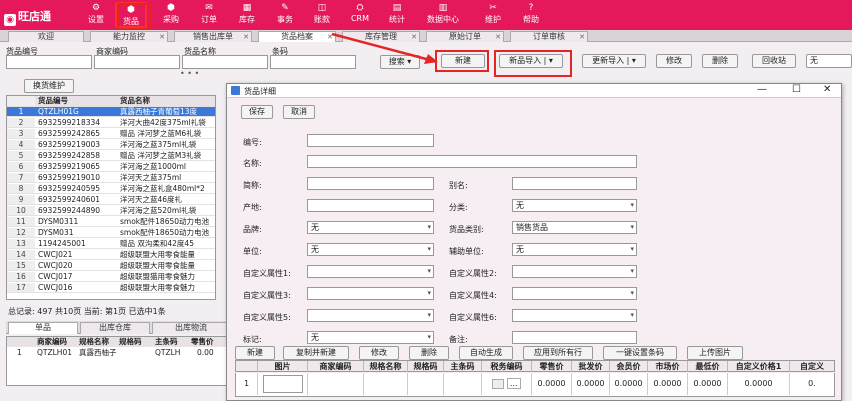 The height and width of the screenshot is (401, 852). Describe the element at coordinates (386, 384) in the screenshot. I see `spec-name-cell` at that location.